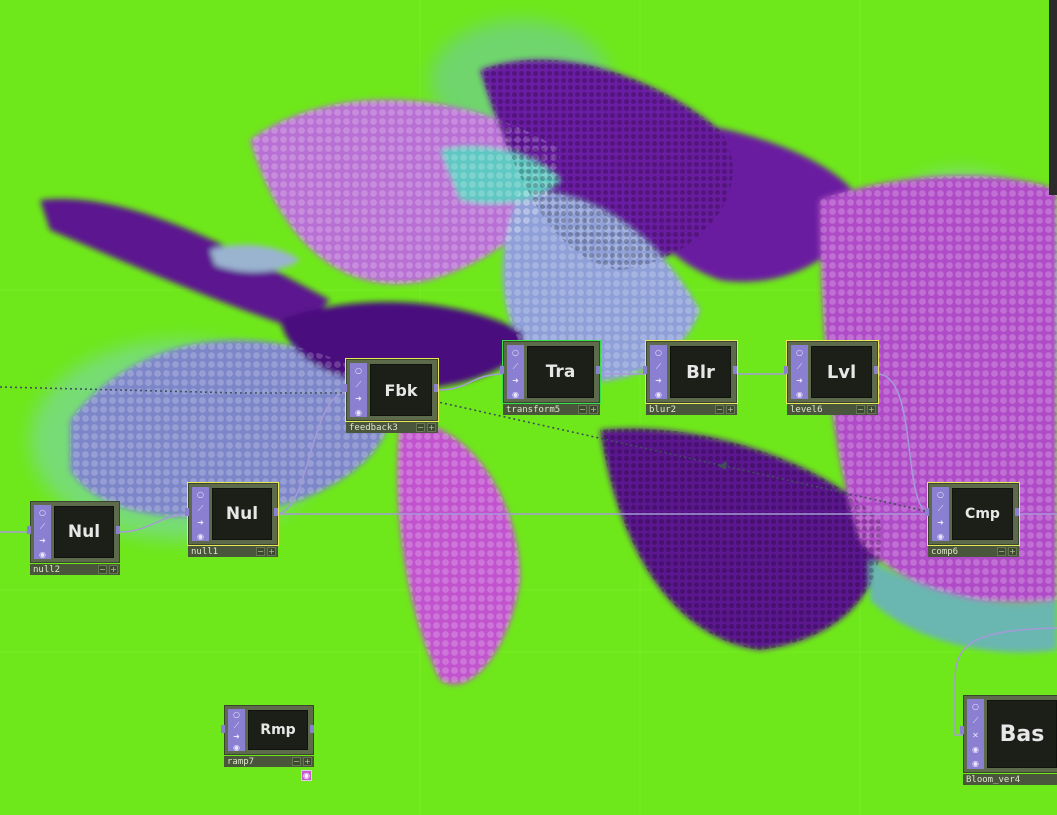 The width and height of the screenshot is (1057, 815). I want to click on node-body: ○ ⟋ ✕ ◉ ◉ Bas, so click(1008, 734).